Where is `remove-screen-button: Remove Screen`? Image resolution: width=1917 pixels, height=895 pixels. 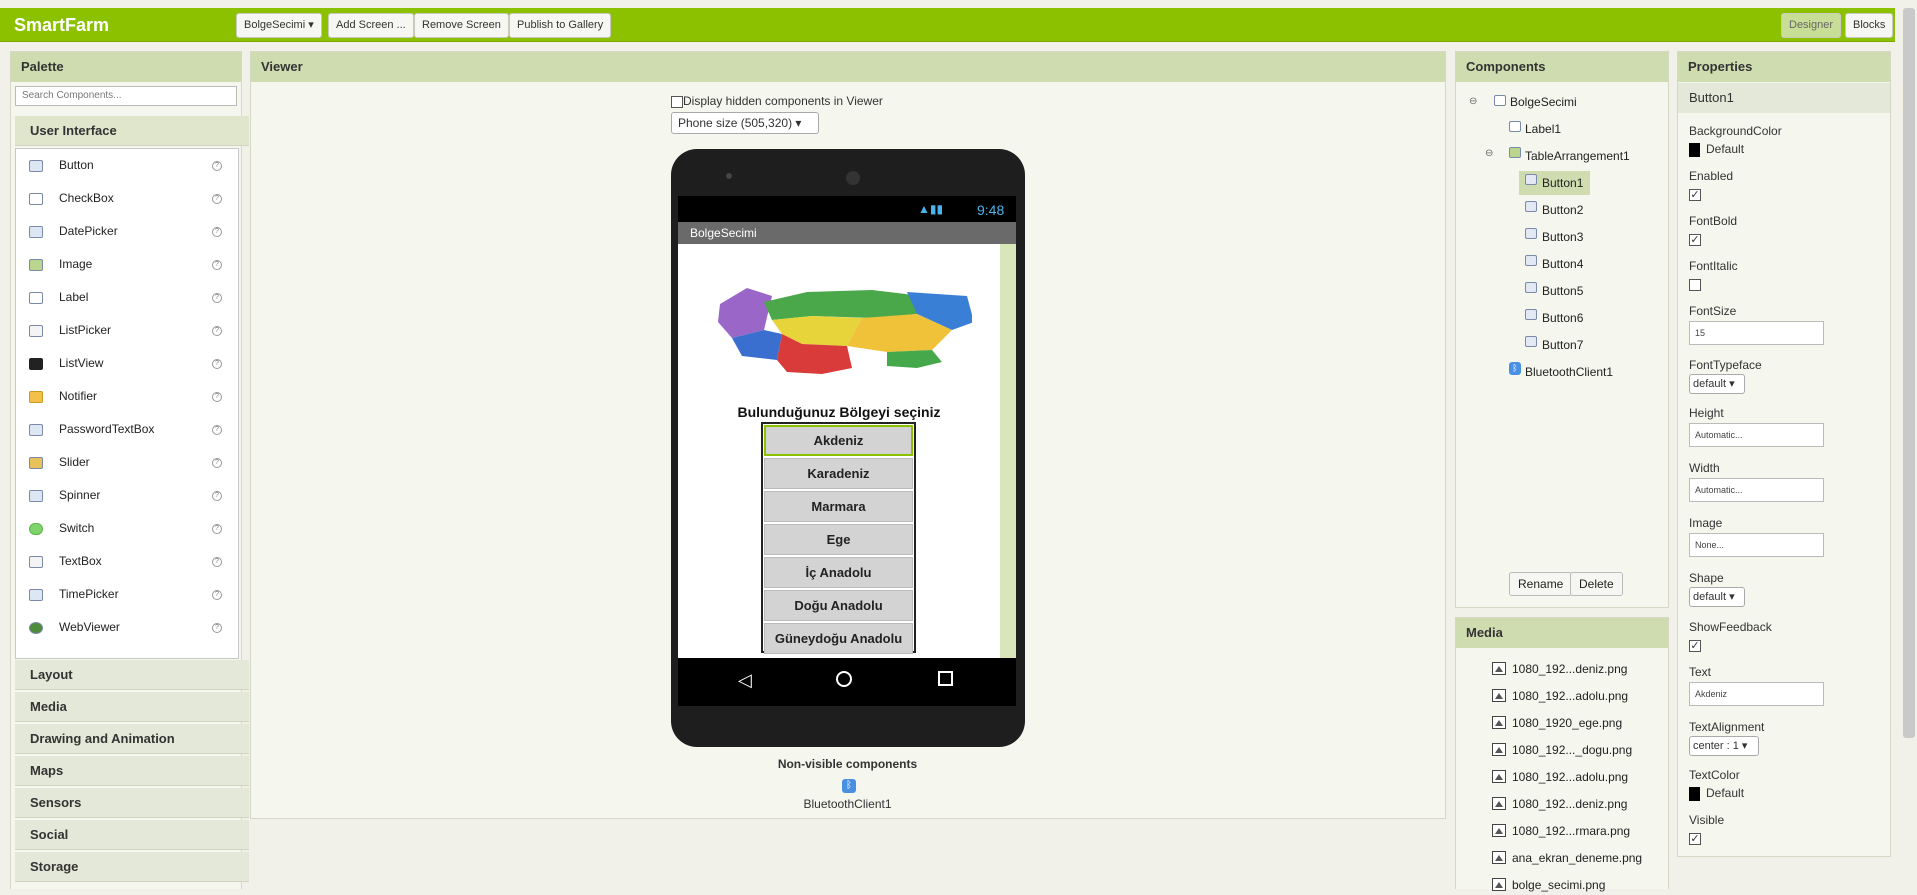
remove-screen-button: Remove Screen is located at coordinates (461, 25).